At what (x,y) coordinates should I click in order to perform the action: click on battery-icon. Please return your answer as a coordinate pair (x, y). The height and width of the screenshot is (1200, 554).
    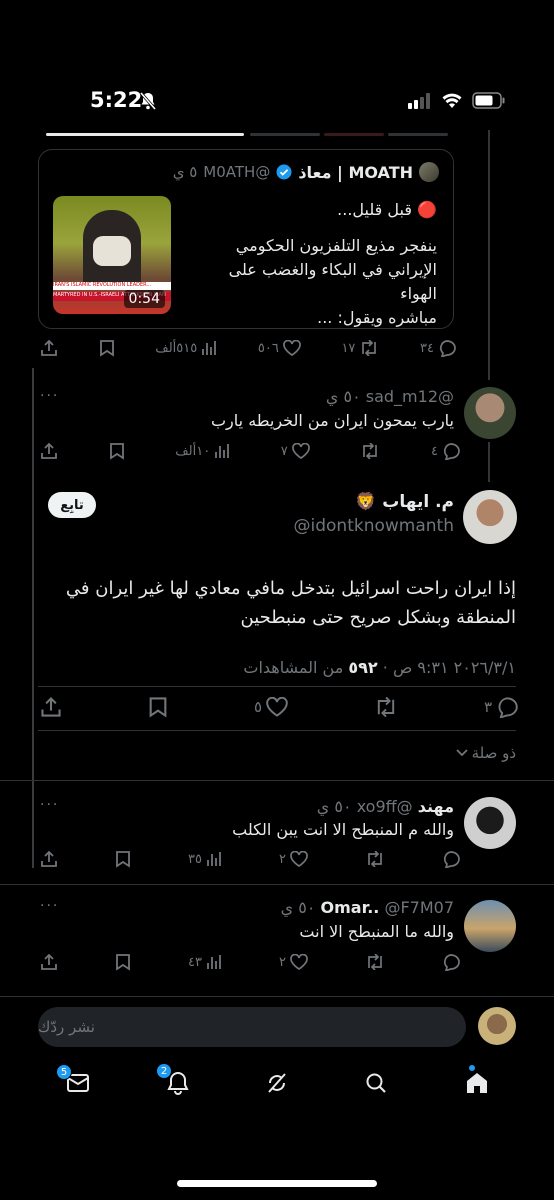
    Looking at the image, I should click on (489, 100).